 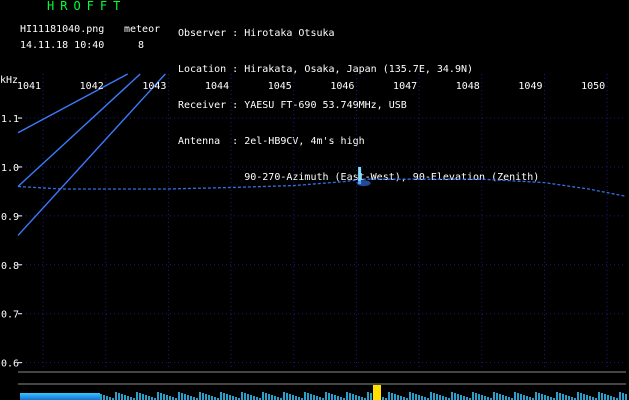 What do you see at coordinates (322, 187) in the screenshot?
I see `meteor-trail` at bounding box center [322, 187].